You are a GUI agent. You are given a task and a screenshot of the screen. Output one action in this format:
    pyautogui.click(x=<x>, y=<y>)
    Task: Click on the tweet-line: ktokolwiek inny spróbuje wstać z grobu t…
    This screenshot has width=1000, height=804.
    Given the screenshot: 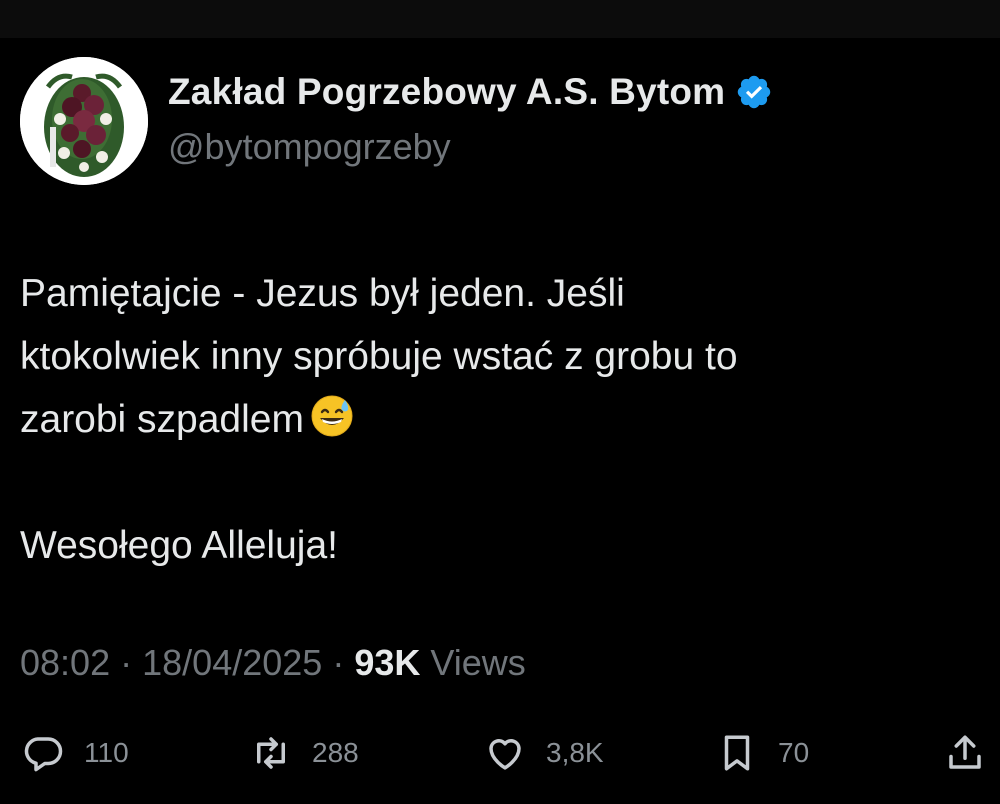 What is the action you would take?
    pyautogui.click(x=379, y=356)
    